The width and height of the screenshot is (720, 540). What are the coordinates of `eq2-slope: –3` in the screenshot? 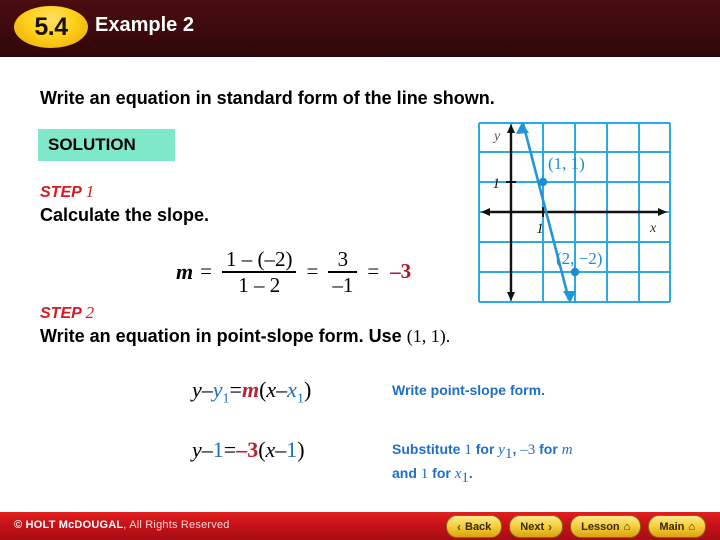 It's located at (247, 449).